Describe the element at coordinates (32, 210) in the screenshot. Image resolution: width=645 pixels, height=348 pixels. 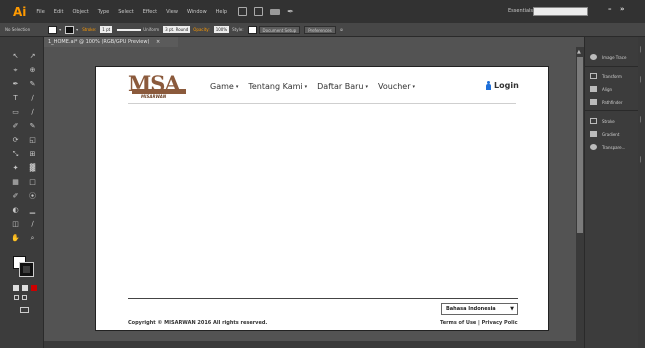
I see `tool-icon: ▁` at that location.